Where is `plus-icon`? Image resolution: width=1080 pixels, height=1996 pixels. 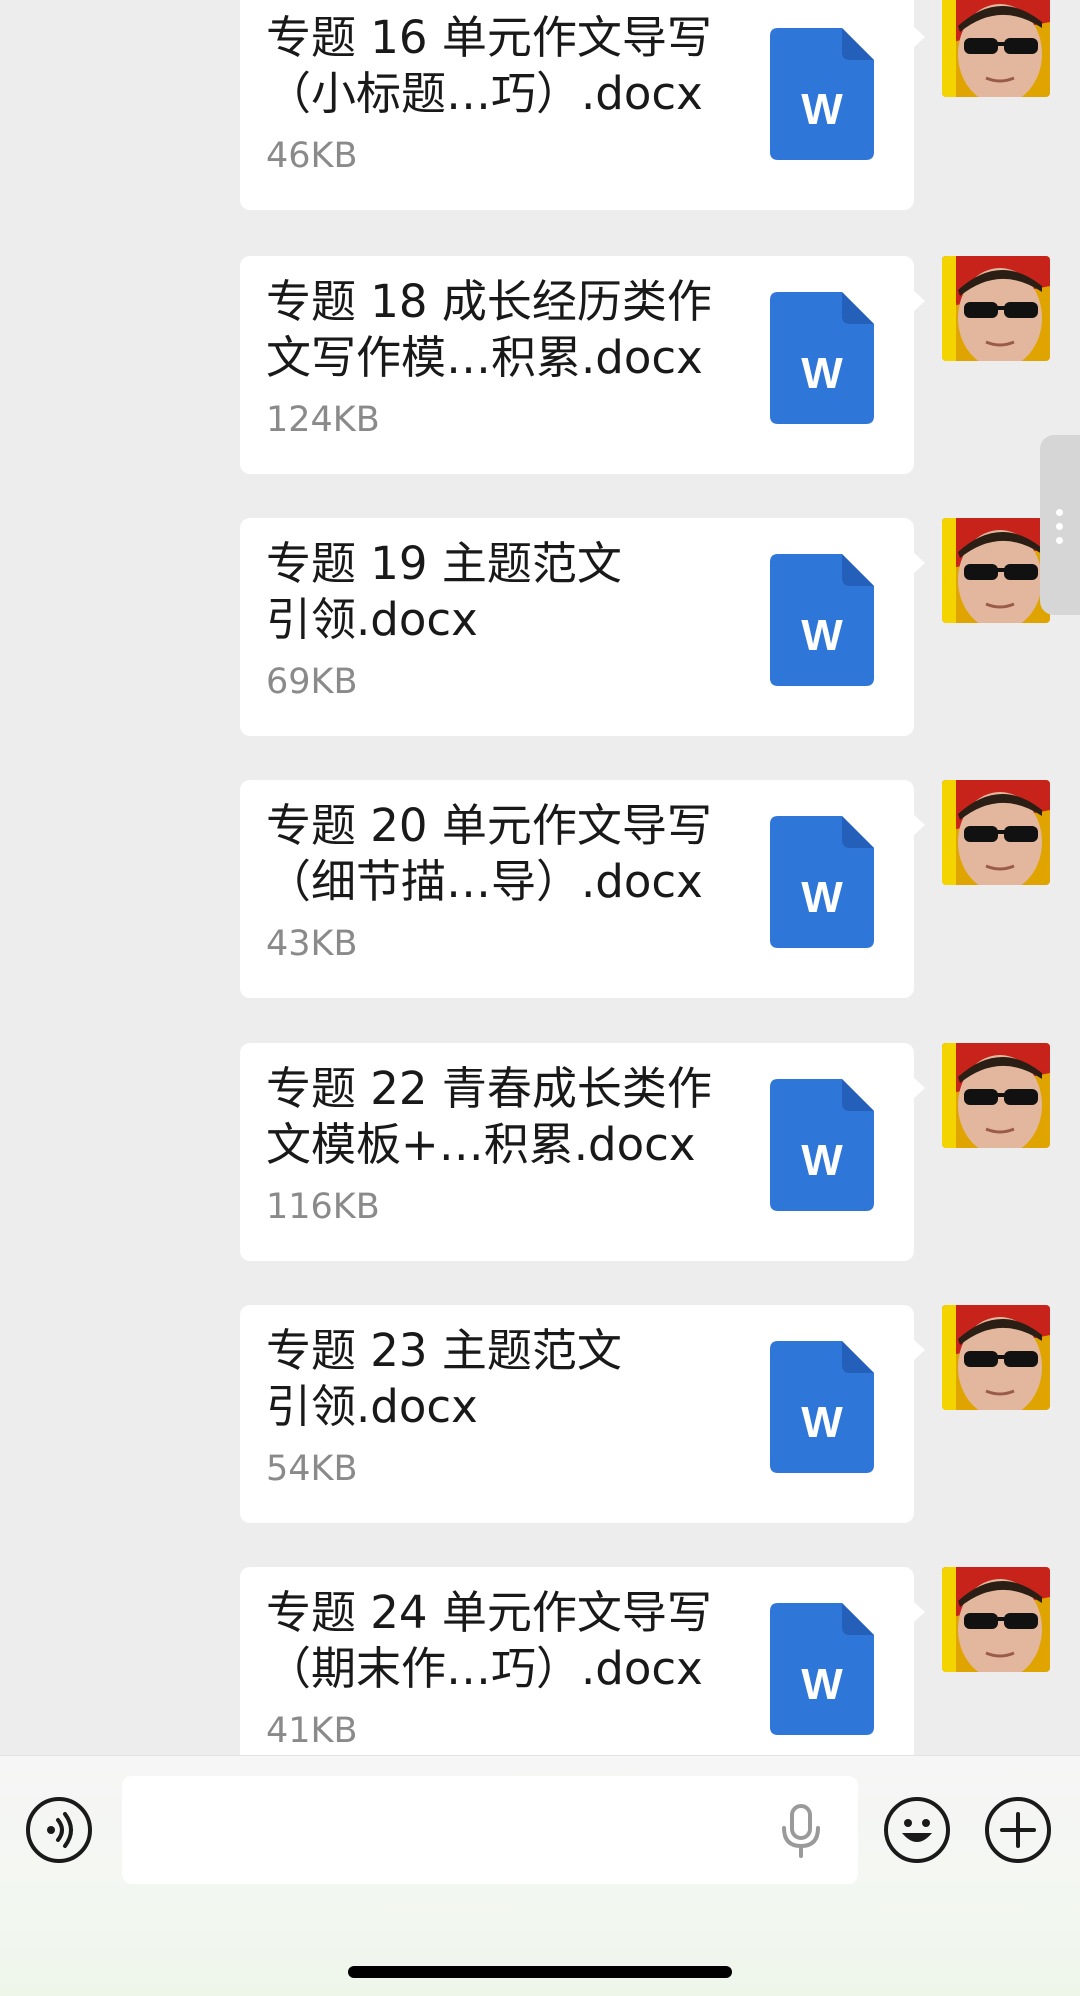
plus-icon is located at coordinates (1018, 1830).